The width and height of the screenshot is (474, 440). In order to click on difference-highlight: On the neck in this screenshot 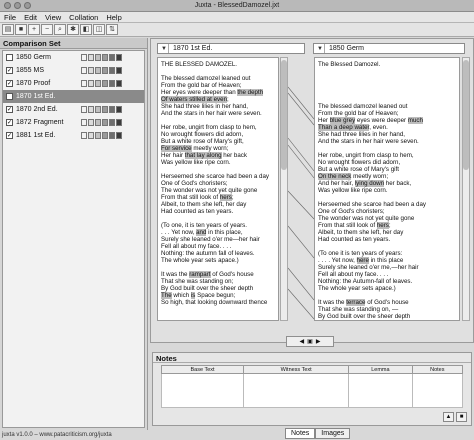, I will do `click(335, 176)`.